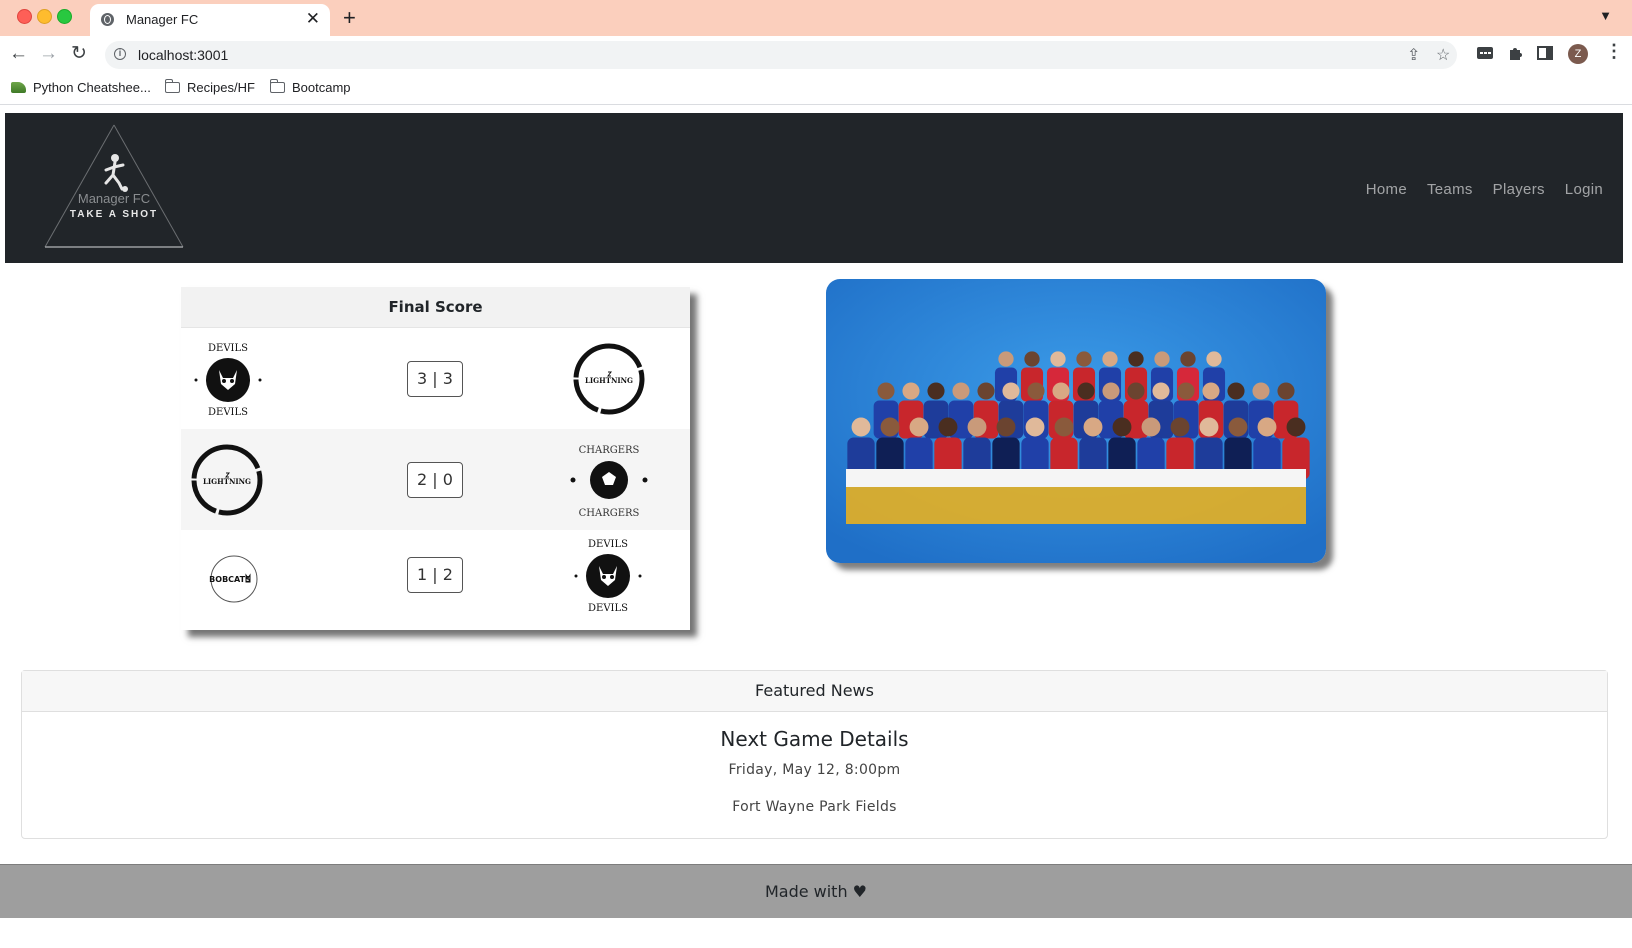 The height and width of the screenshot is (948, 1632). Describe the element at coordinates (816, 89) in the screenshot. I see `bookmarks-bar: Python Cheatshee... Recipes/HF Bootcamp` at that location.